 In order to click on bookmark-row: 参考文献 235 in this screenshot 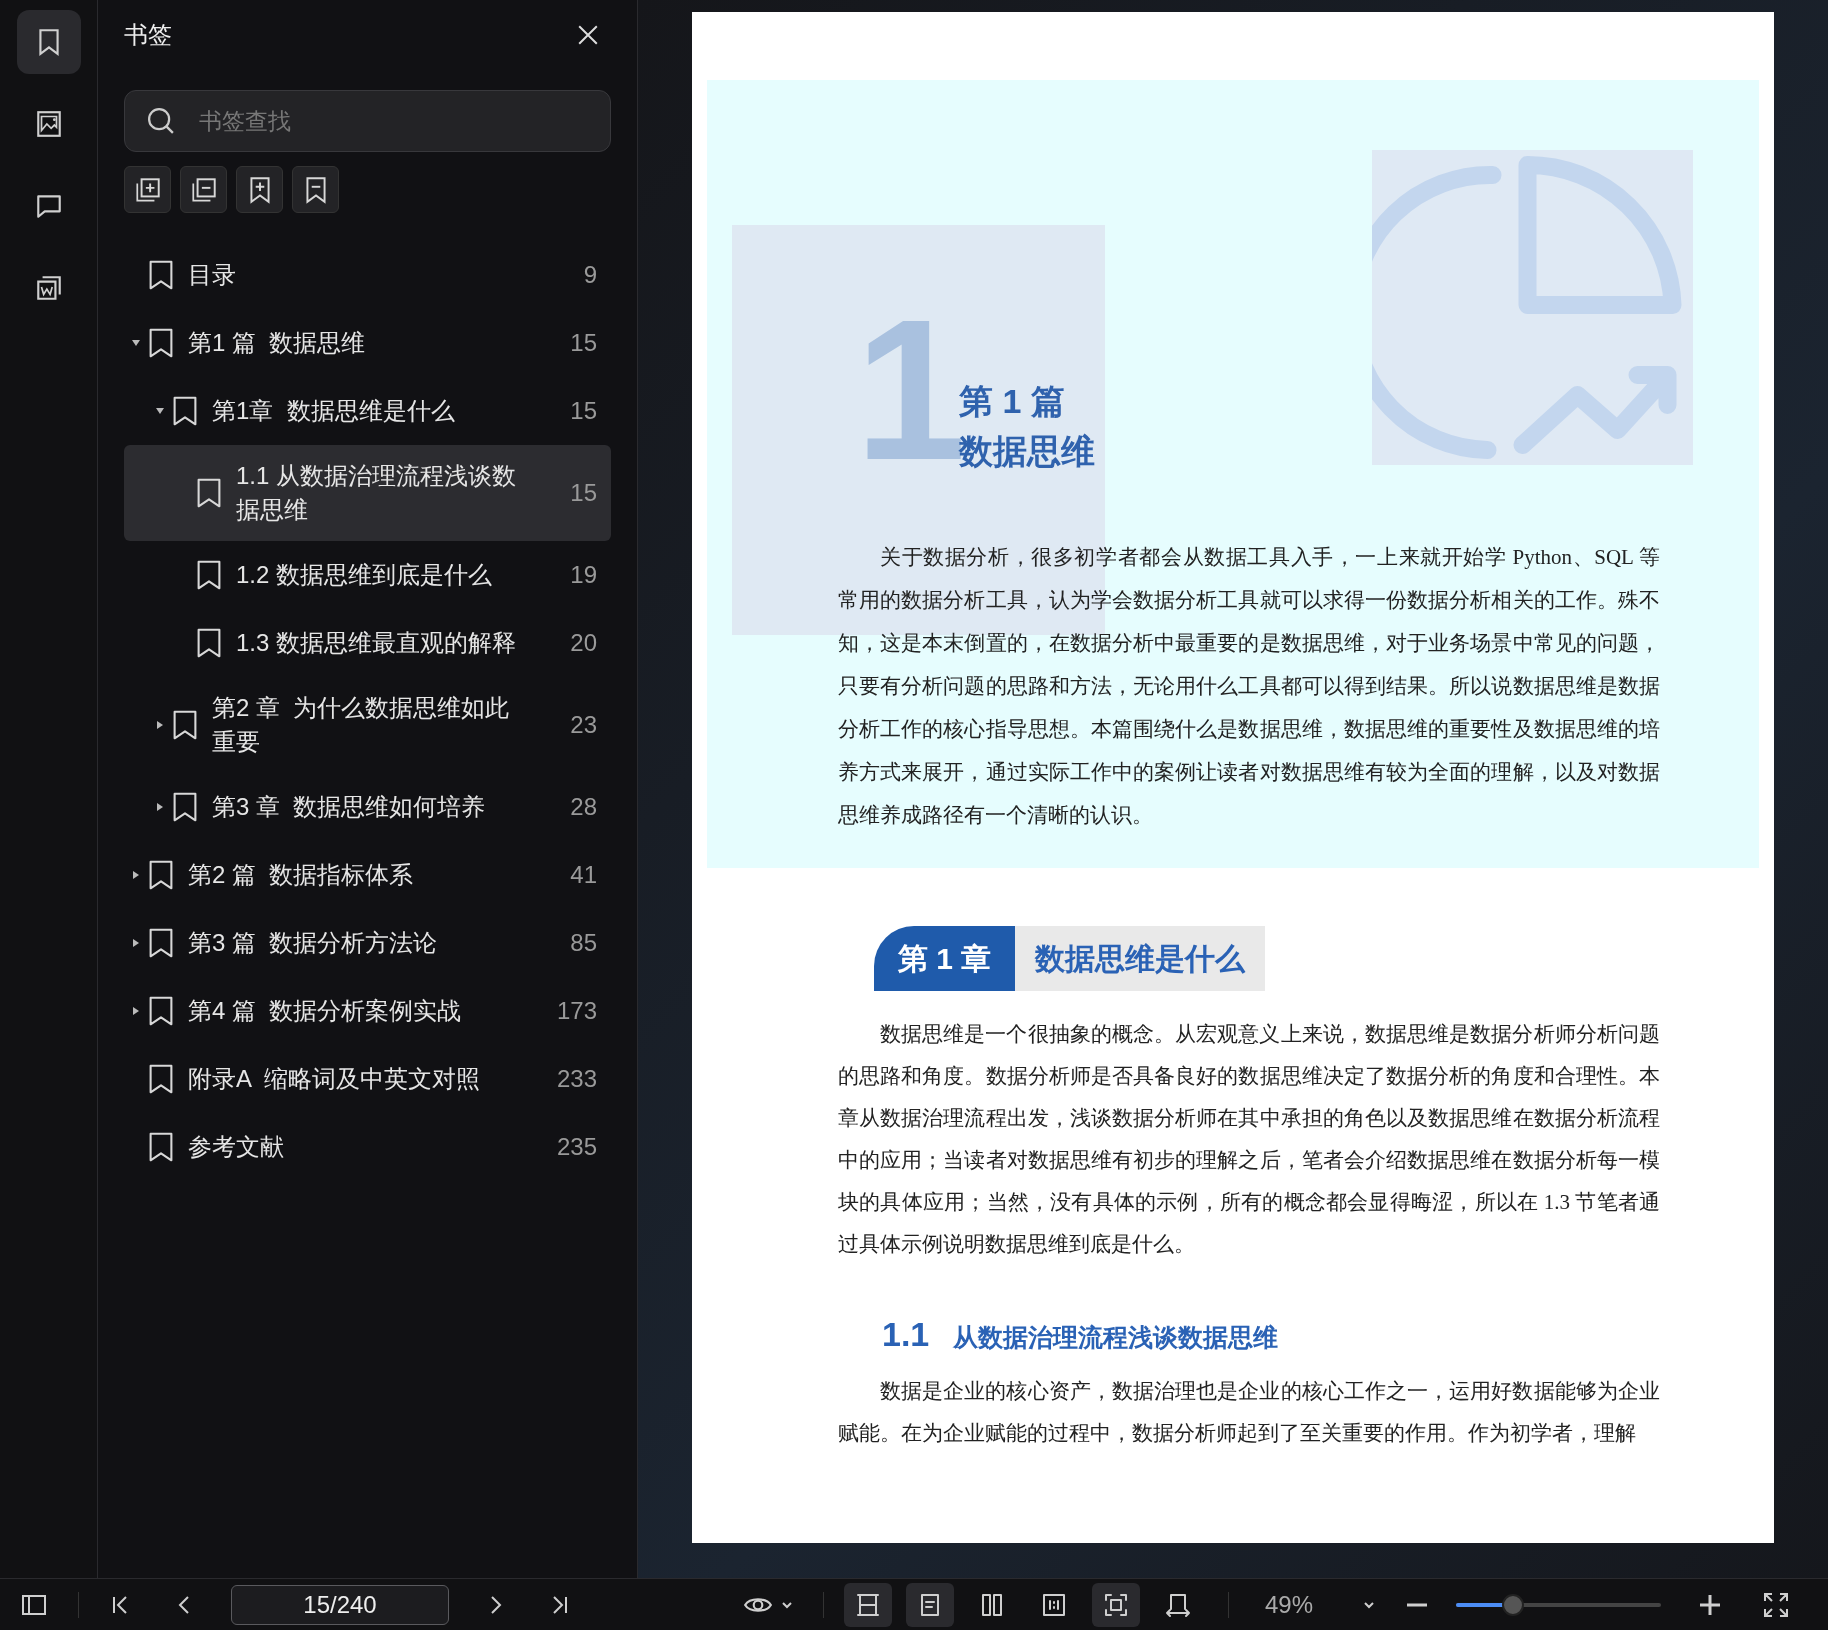, I will do `click(367, 1147)`.